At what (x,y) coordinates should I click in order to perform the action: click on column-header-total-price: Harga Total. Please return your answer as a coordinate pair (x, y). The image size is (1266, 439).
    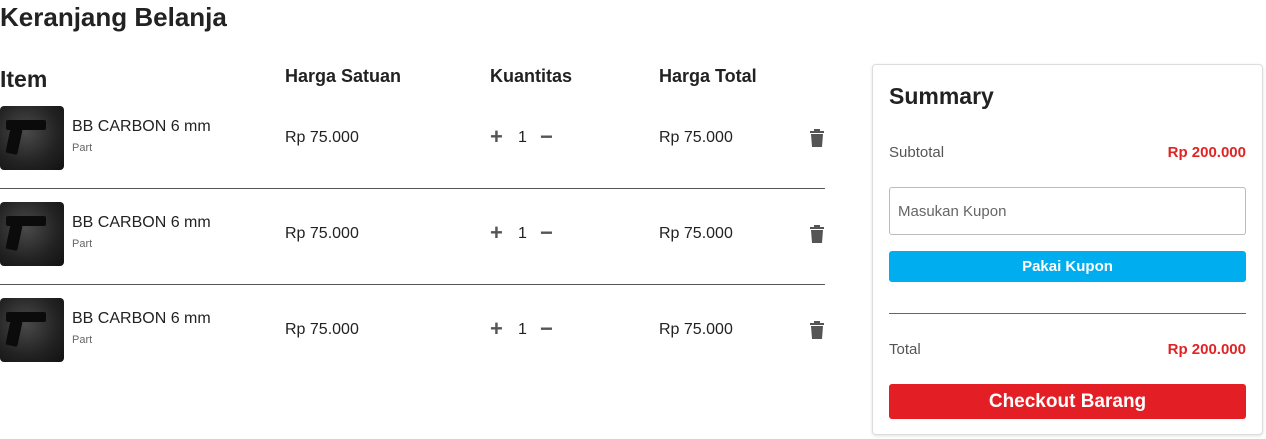
    Looking at the image, I should click on (708, 76).